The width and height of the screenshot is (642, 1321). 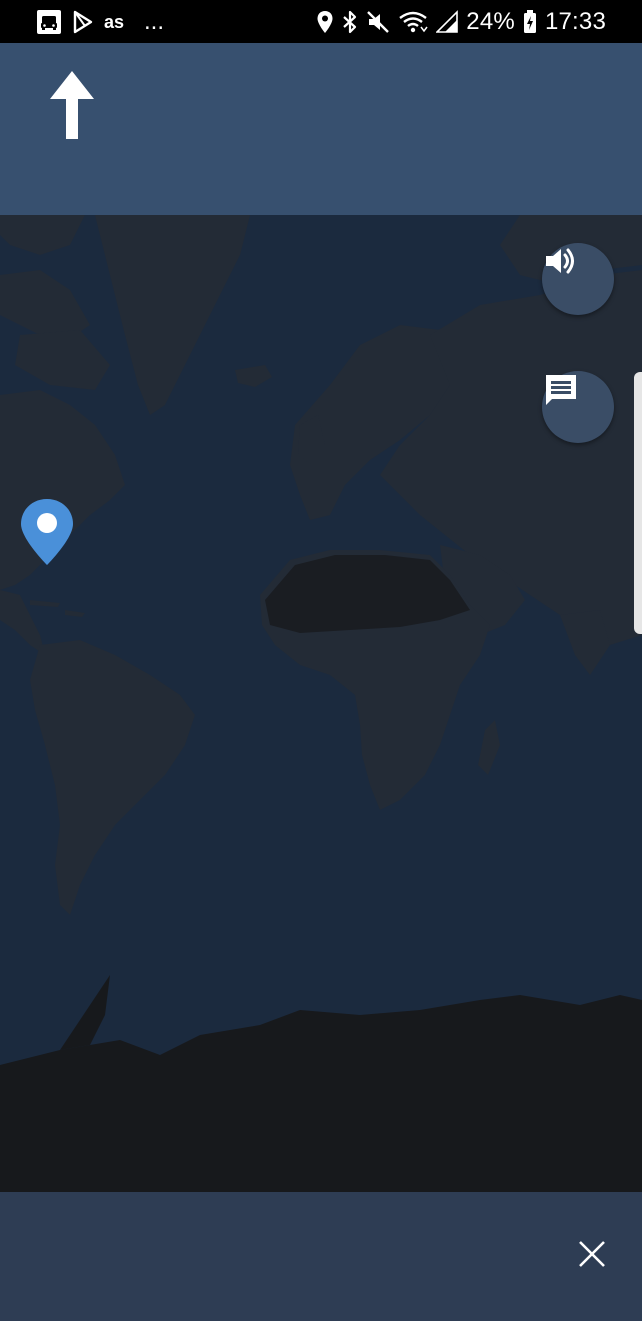 I want to click on lastfm-icon: as, so click(x=119, y=22).